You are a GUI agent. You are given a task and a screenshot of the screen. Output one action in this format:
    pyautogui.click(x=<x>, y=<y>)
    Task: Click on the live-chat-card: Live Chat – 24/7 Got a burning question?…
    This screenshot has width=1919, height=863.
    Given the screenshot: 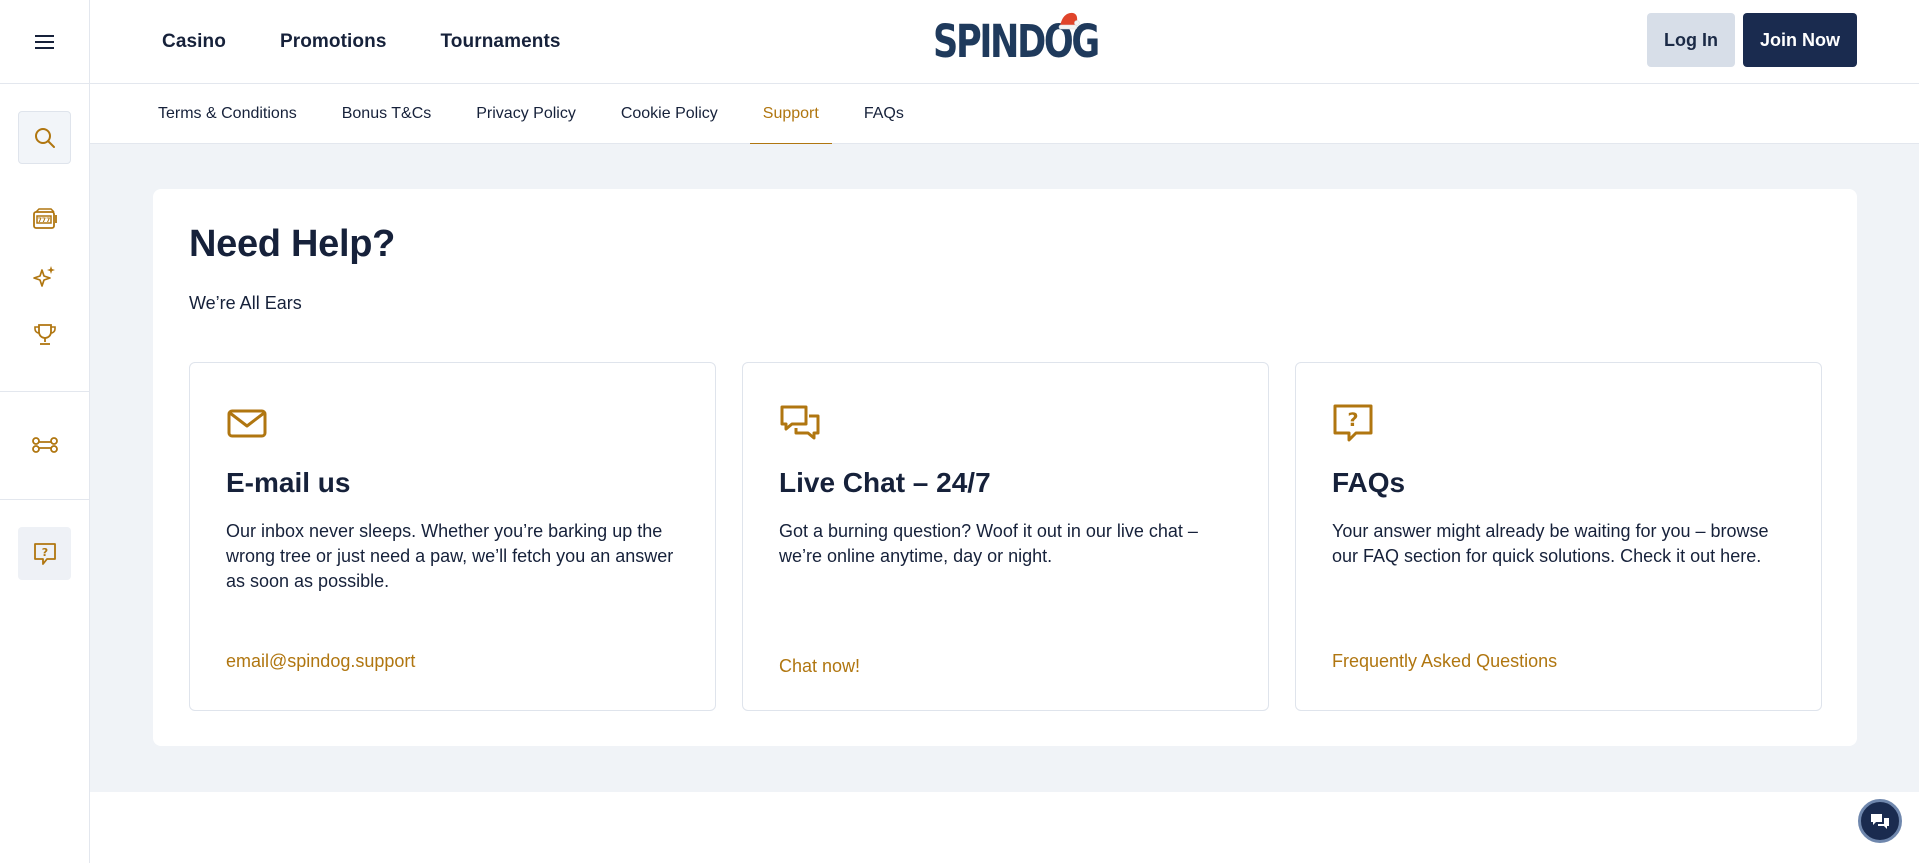 What is the action you would take?
    pyautogui.click(x=1005, y=536)
    